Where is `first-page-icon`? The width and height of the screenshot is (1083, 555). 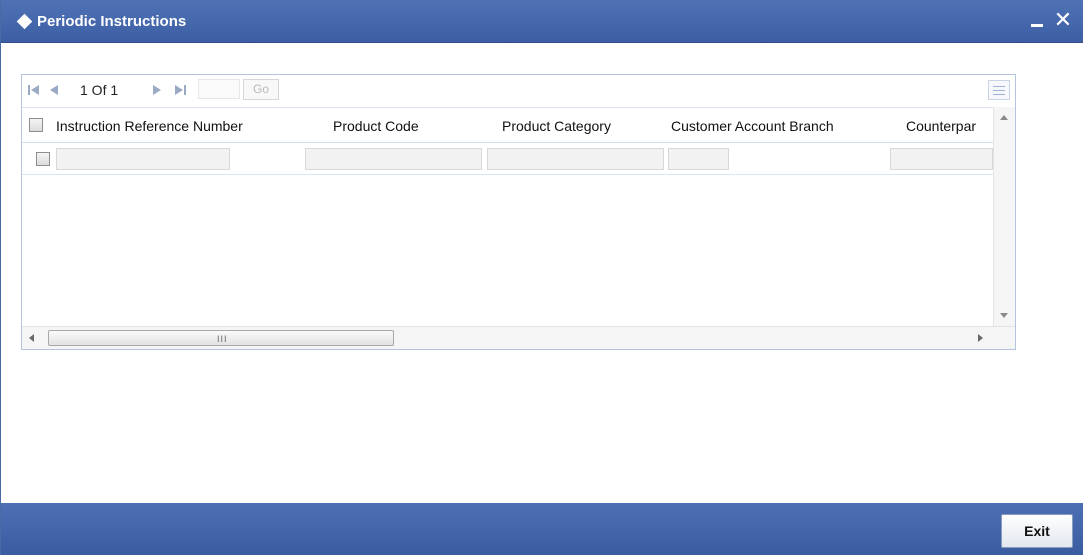
first-page-icon is located at coordinates (34, 90).